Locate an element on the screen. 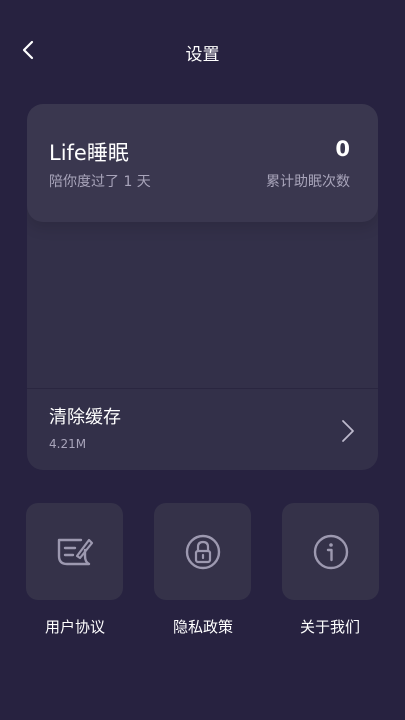 Image resolution: width=405 pixels, height=720 pixels. clear-cache-label: 清除缓存 is located at coordinates (85, 417).